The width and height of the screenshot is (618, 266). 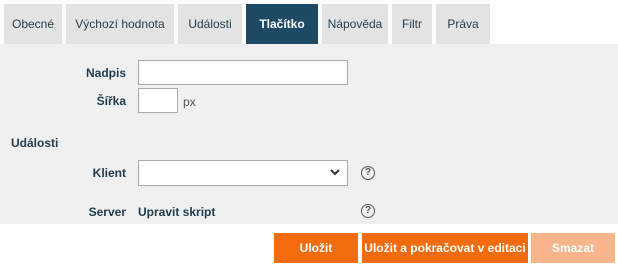 I want to click on width-unit: px, so click(x=189, y=102).